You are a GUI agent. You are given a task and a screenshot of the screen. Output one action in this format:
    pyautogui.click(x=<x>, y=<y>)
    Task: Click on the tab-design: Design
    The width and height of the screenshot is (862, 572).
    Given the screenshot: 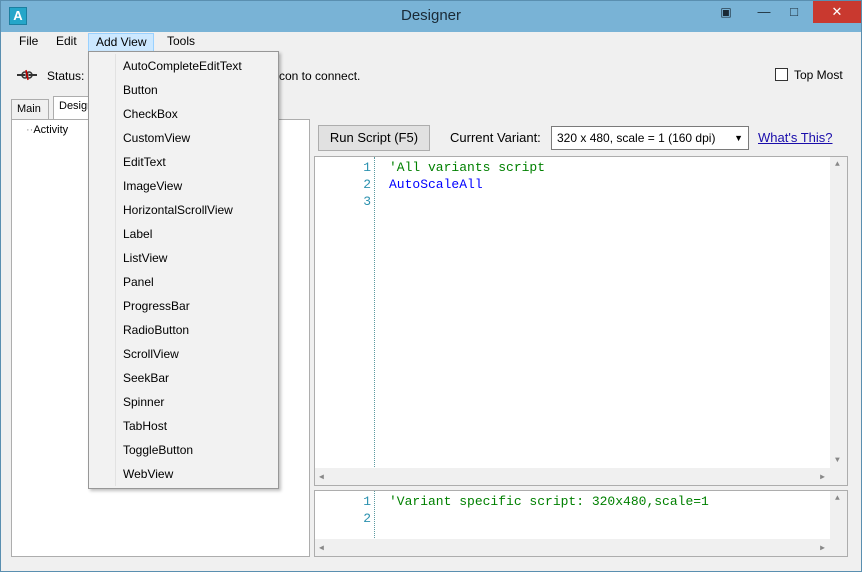 What is the action you would take?
    pyautogui.click(x=71, y=107)
    